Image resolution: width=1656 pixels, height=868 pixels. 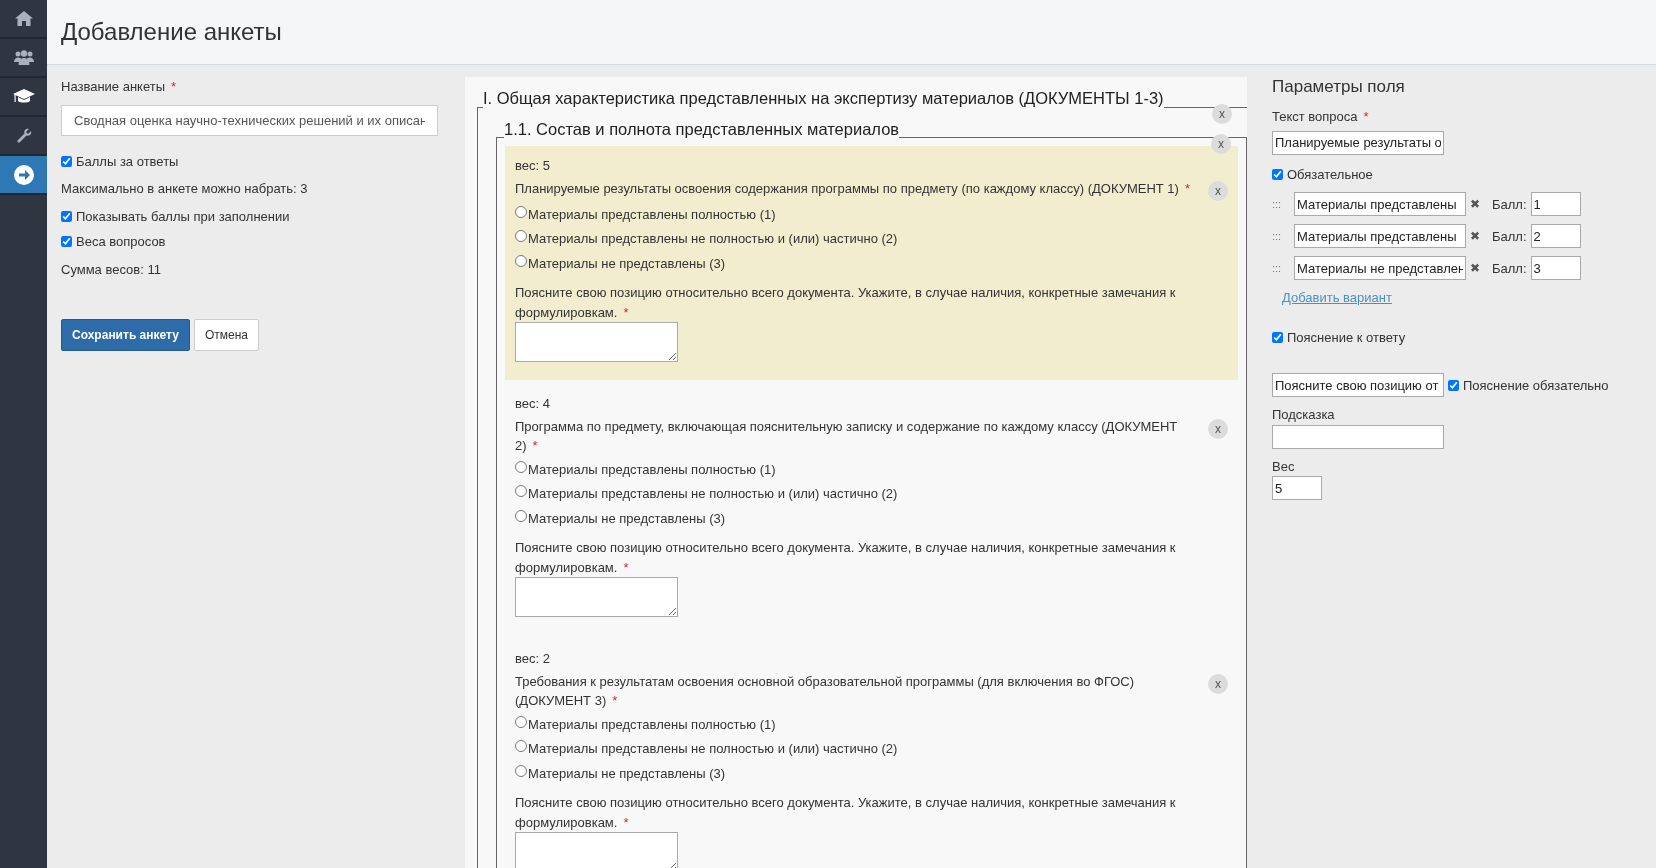 I want to click on checkbox-label: Показывать баллы при заполнении, so click(x=183, y=216).